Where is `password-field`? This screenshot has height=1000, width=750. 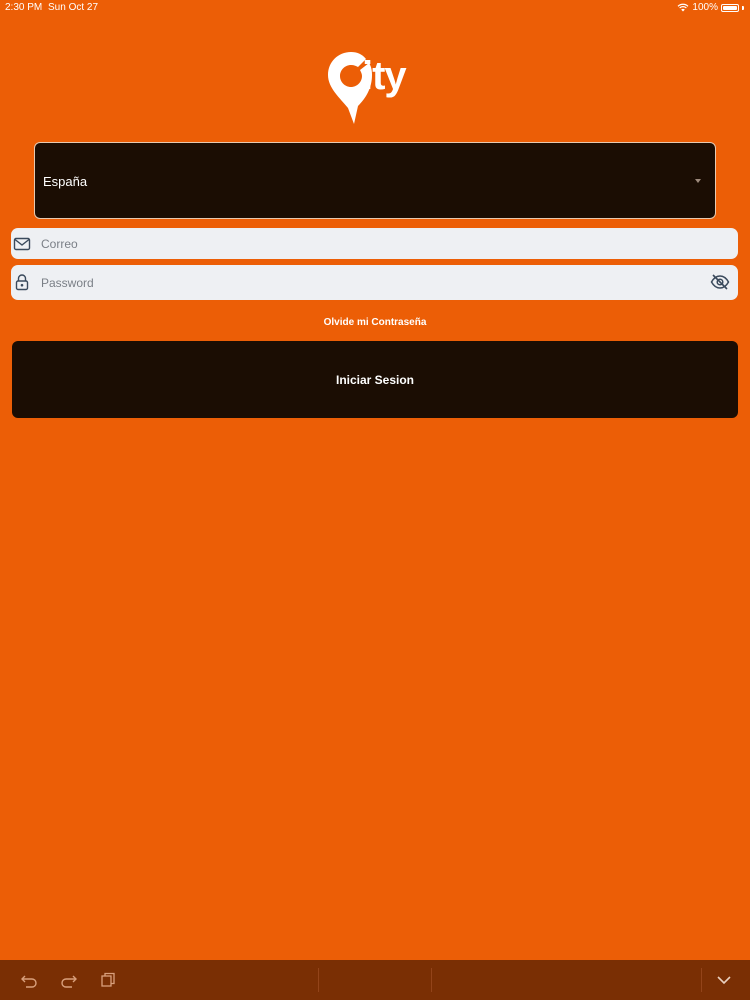 password-field is located at coordinates (374, 282).